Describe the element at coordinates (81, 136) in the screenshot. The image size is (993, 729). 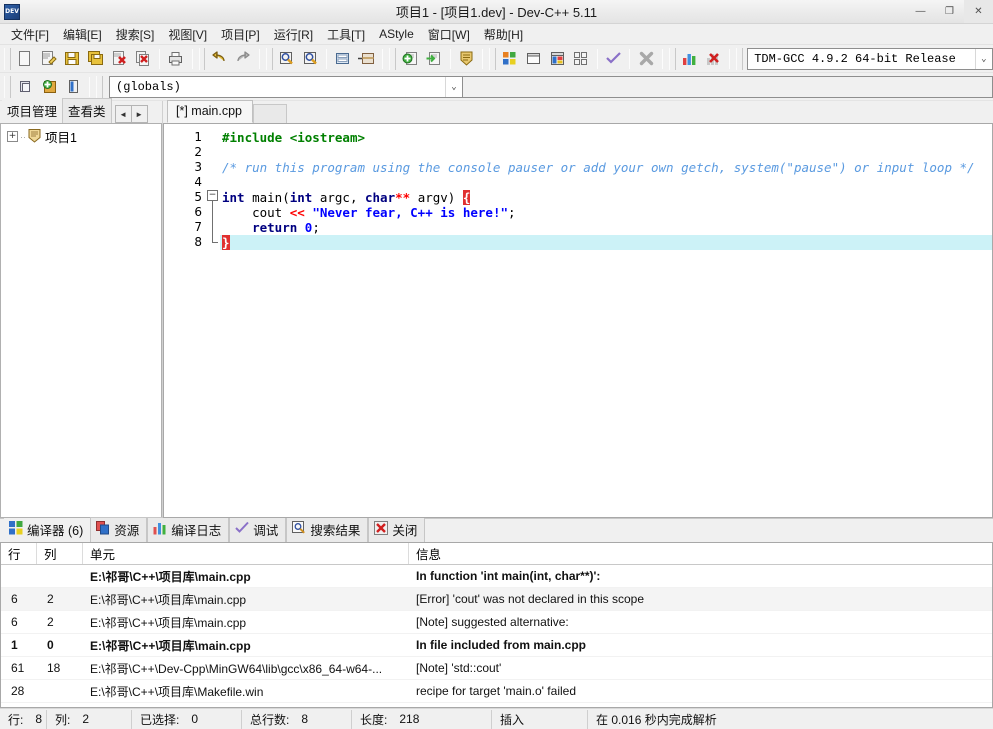
I see `tree-item-project: + ·· 项目1` at that location.